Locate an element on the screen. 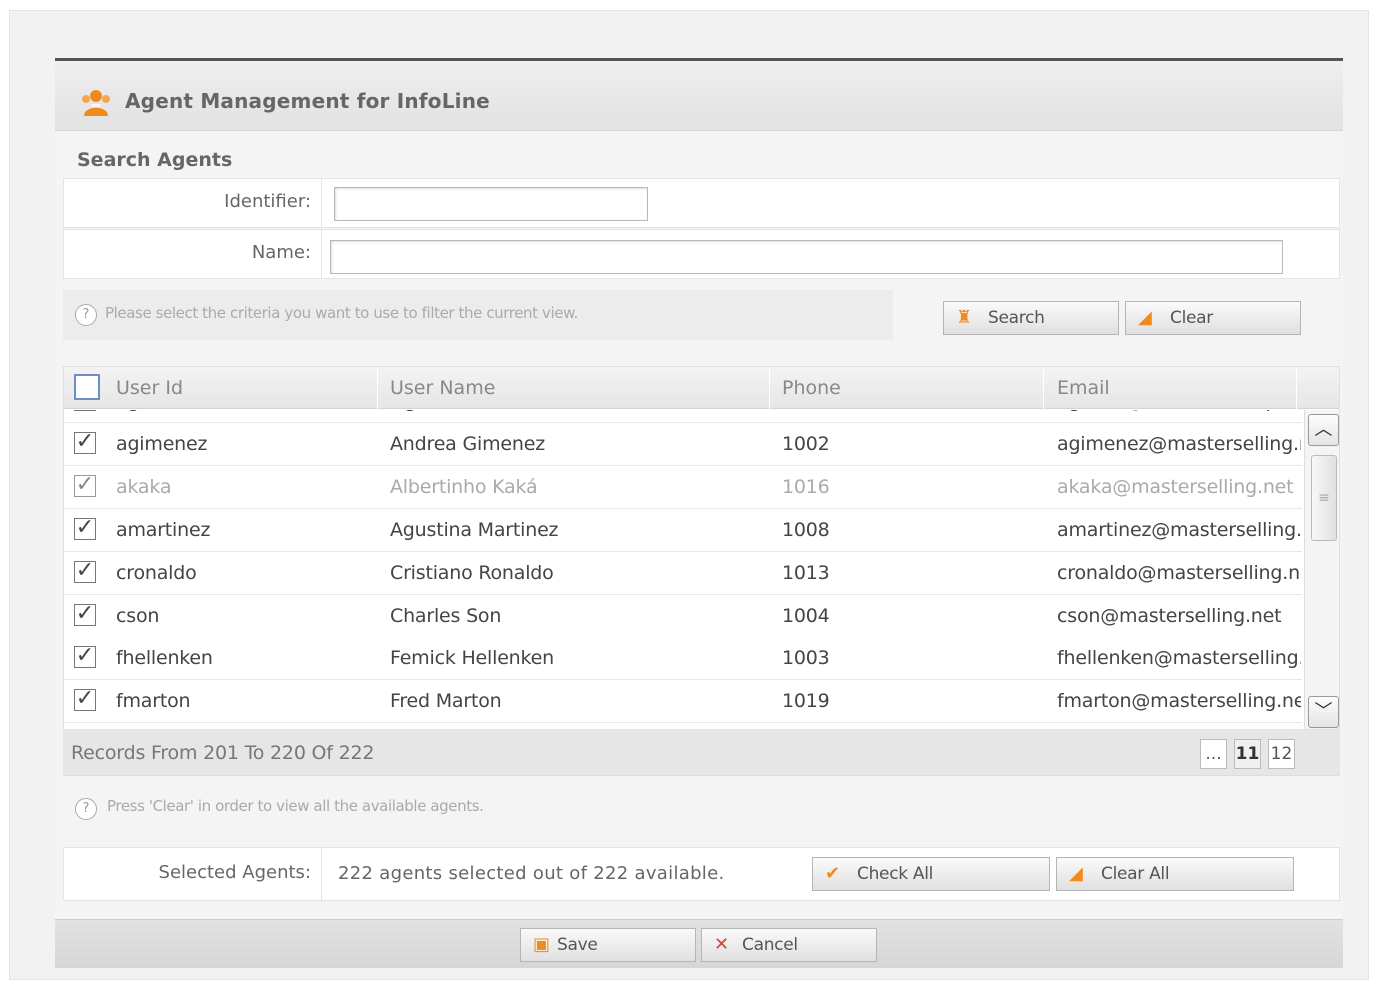 The image size is (1375, 983). clear-button: ◢ Clear is located at coordinates (1213, 318).